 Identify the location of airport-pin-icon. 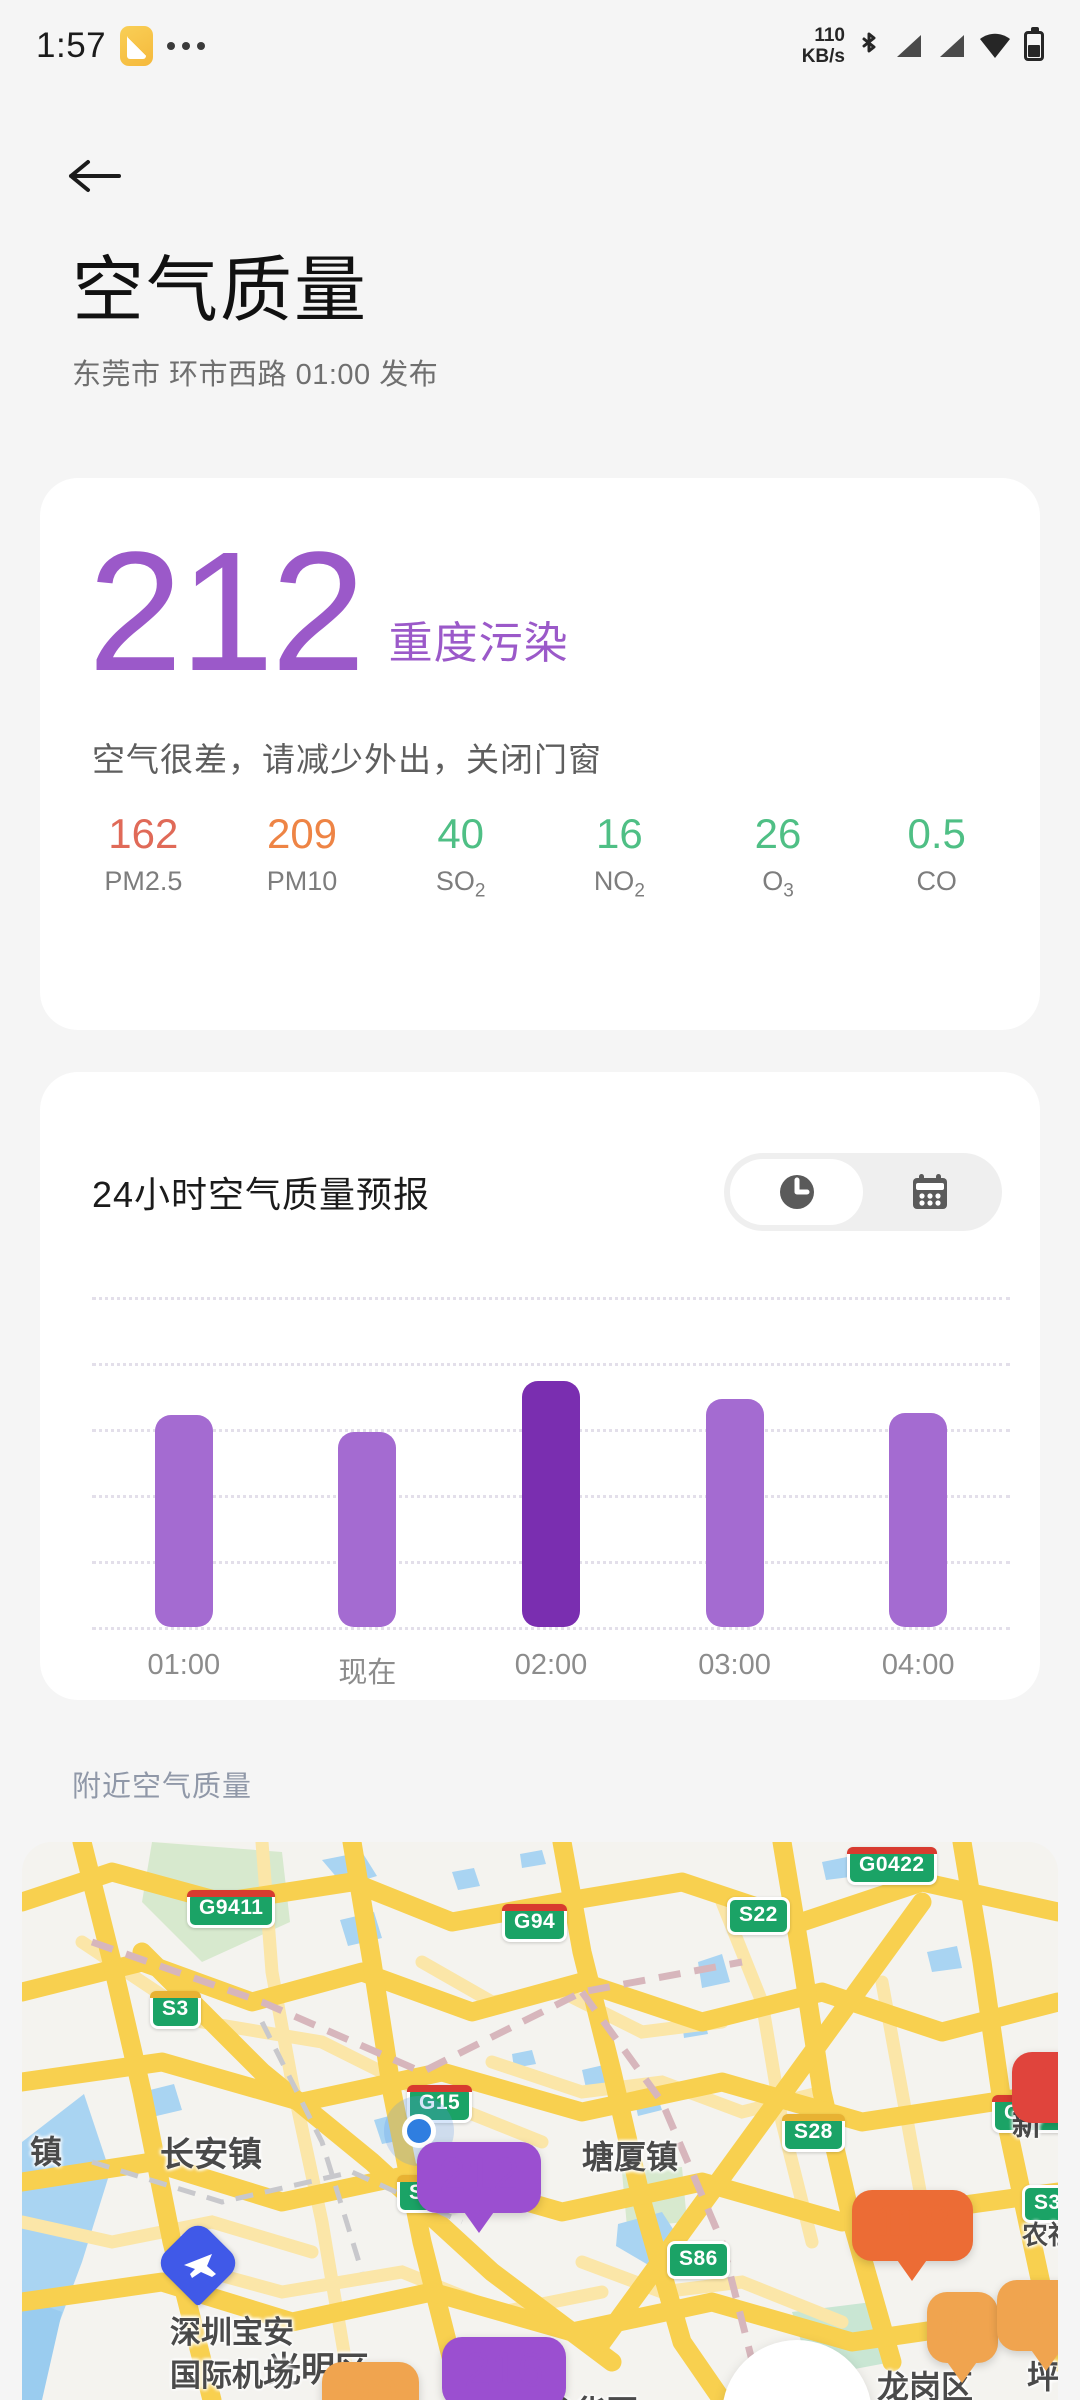
(198, 2263).